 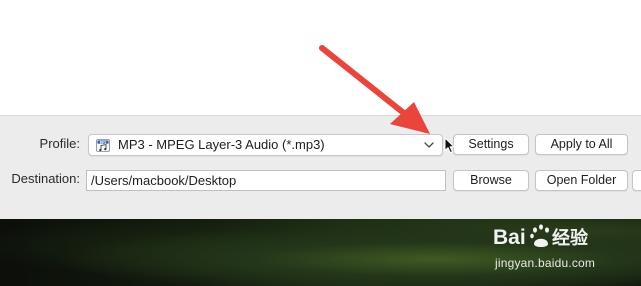 What do you see at coordinates (545, 263) in the screenshot?
I see `watermark-url: jingyan.baidu.com` at bounding box center [545, 263].